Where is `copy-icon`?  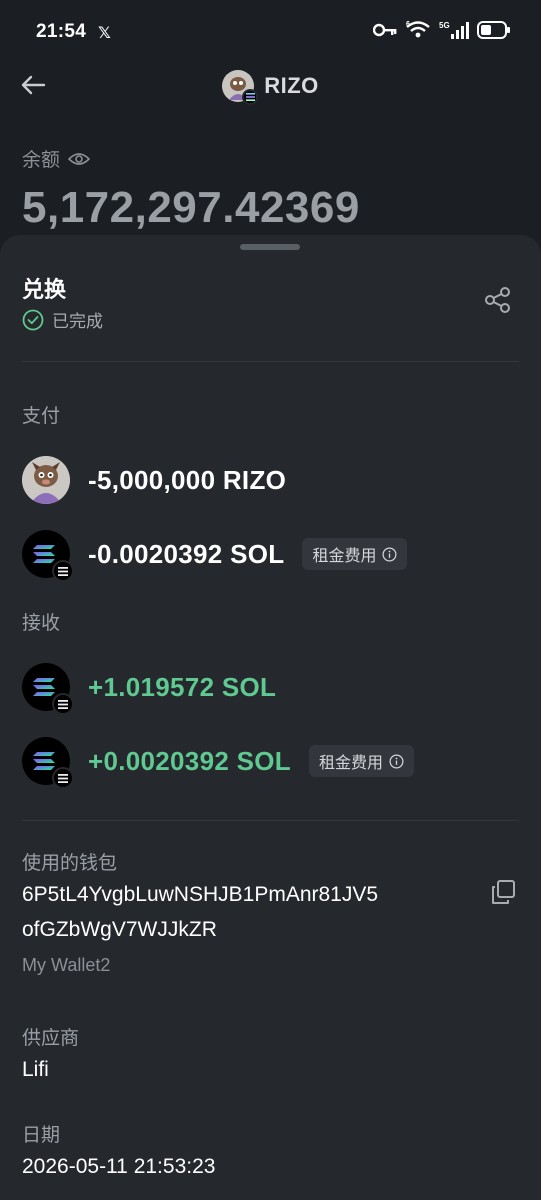 copy-icon is located at coordinates (503, 892).